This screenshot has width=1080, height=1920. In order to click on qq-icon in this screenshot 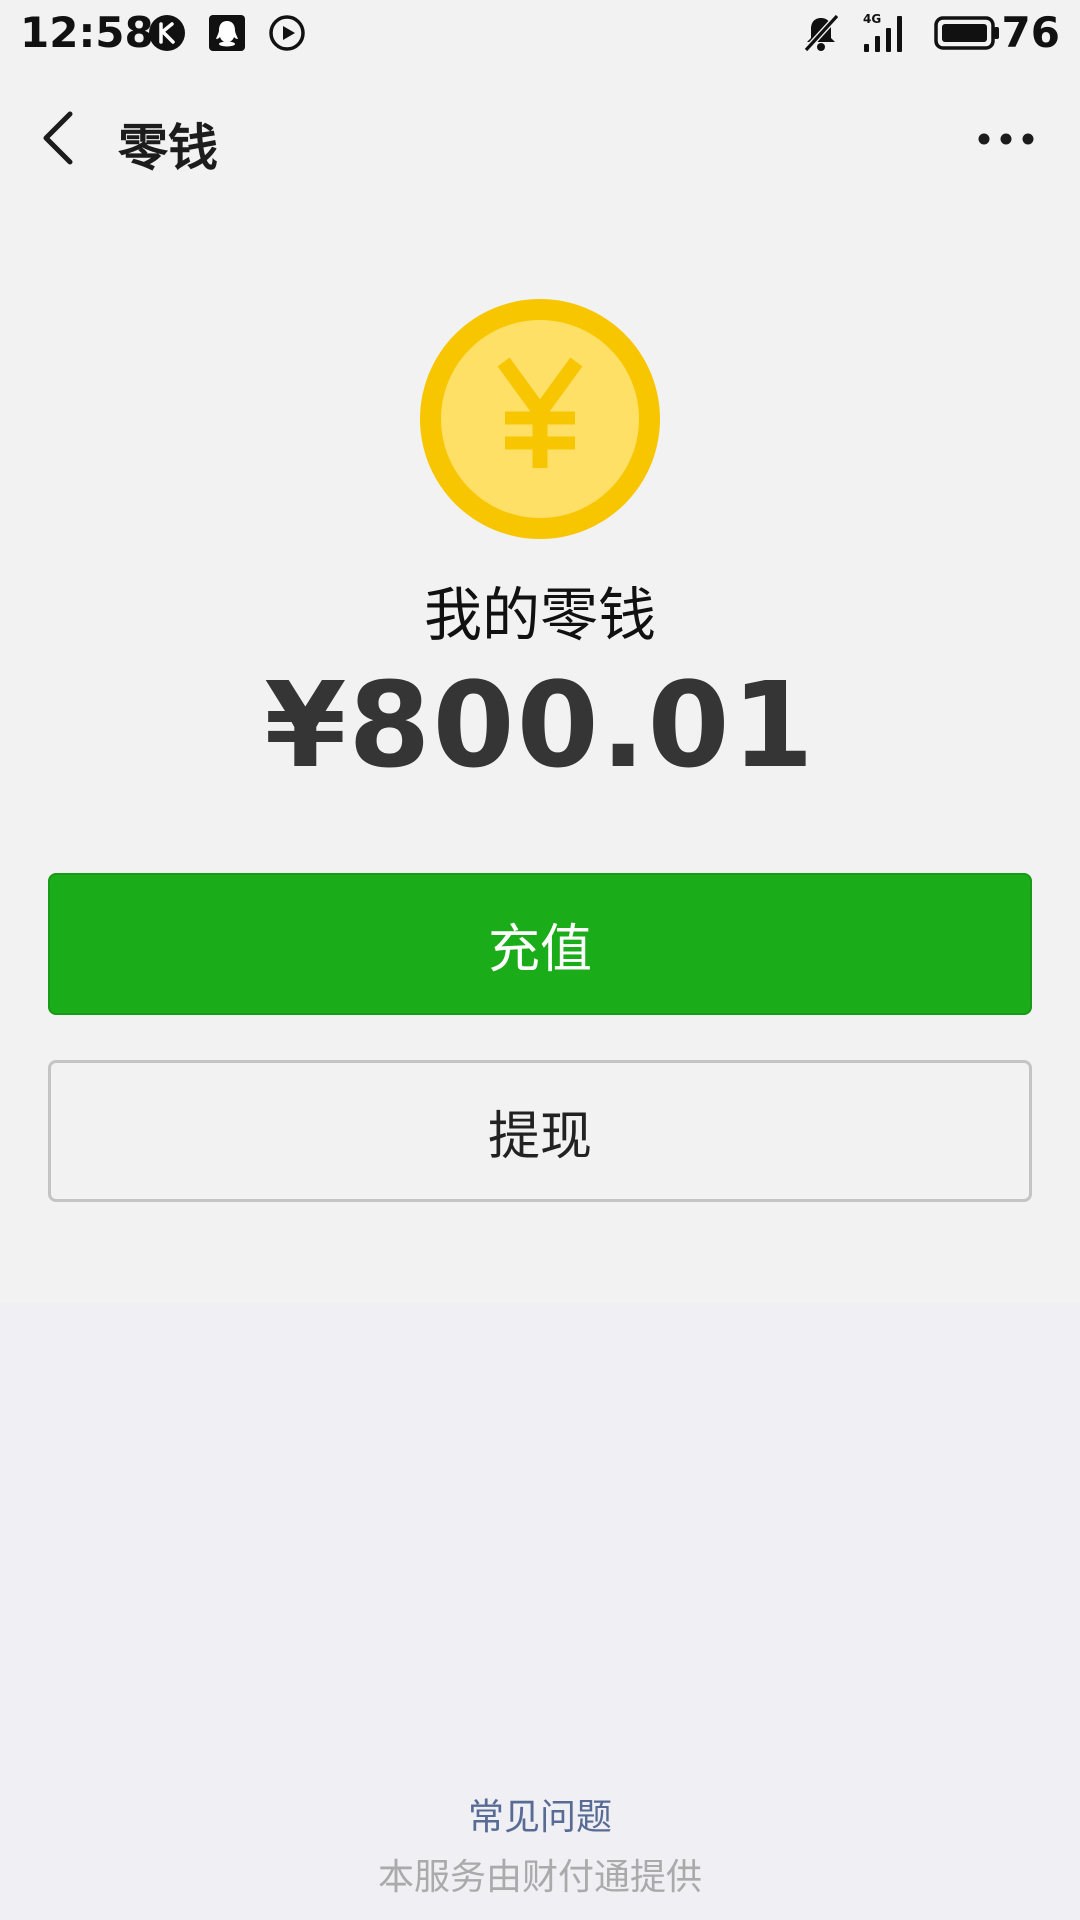, I will do `click(227, 33)`.